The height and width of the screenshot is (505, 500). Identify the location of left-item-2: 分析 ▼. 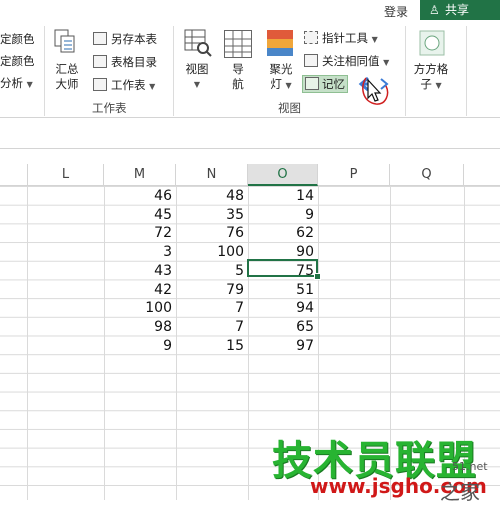
(16, 83).